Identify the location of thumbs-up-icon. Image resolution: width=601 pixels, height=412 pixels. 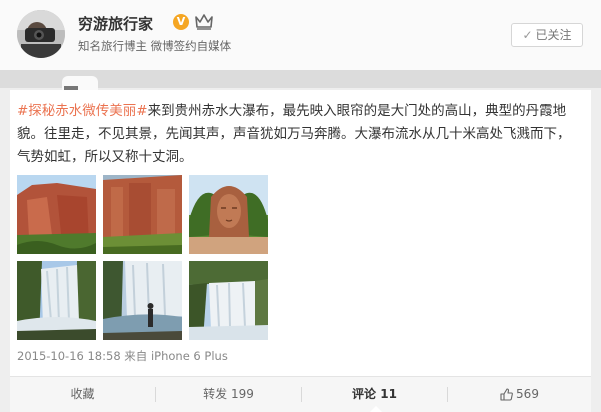
(506, 394).